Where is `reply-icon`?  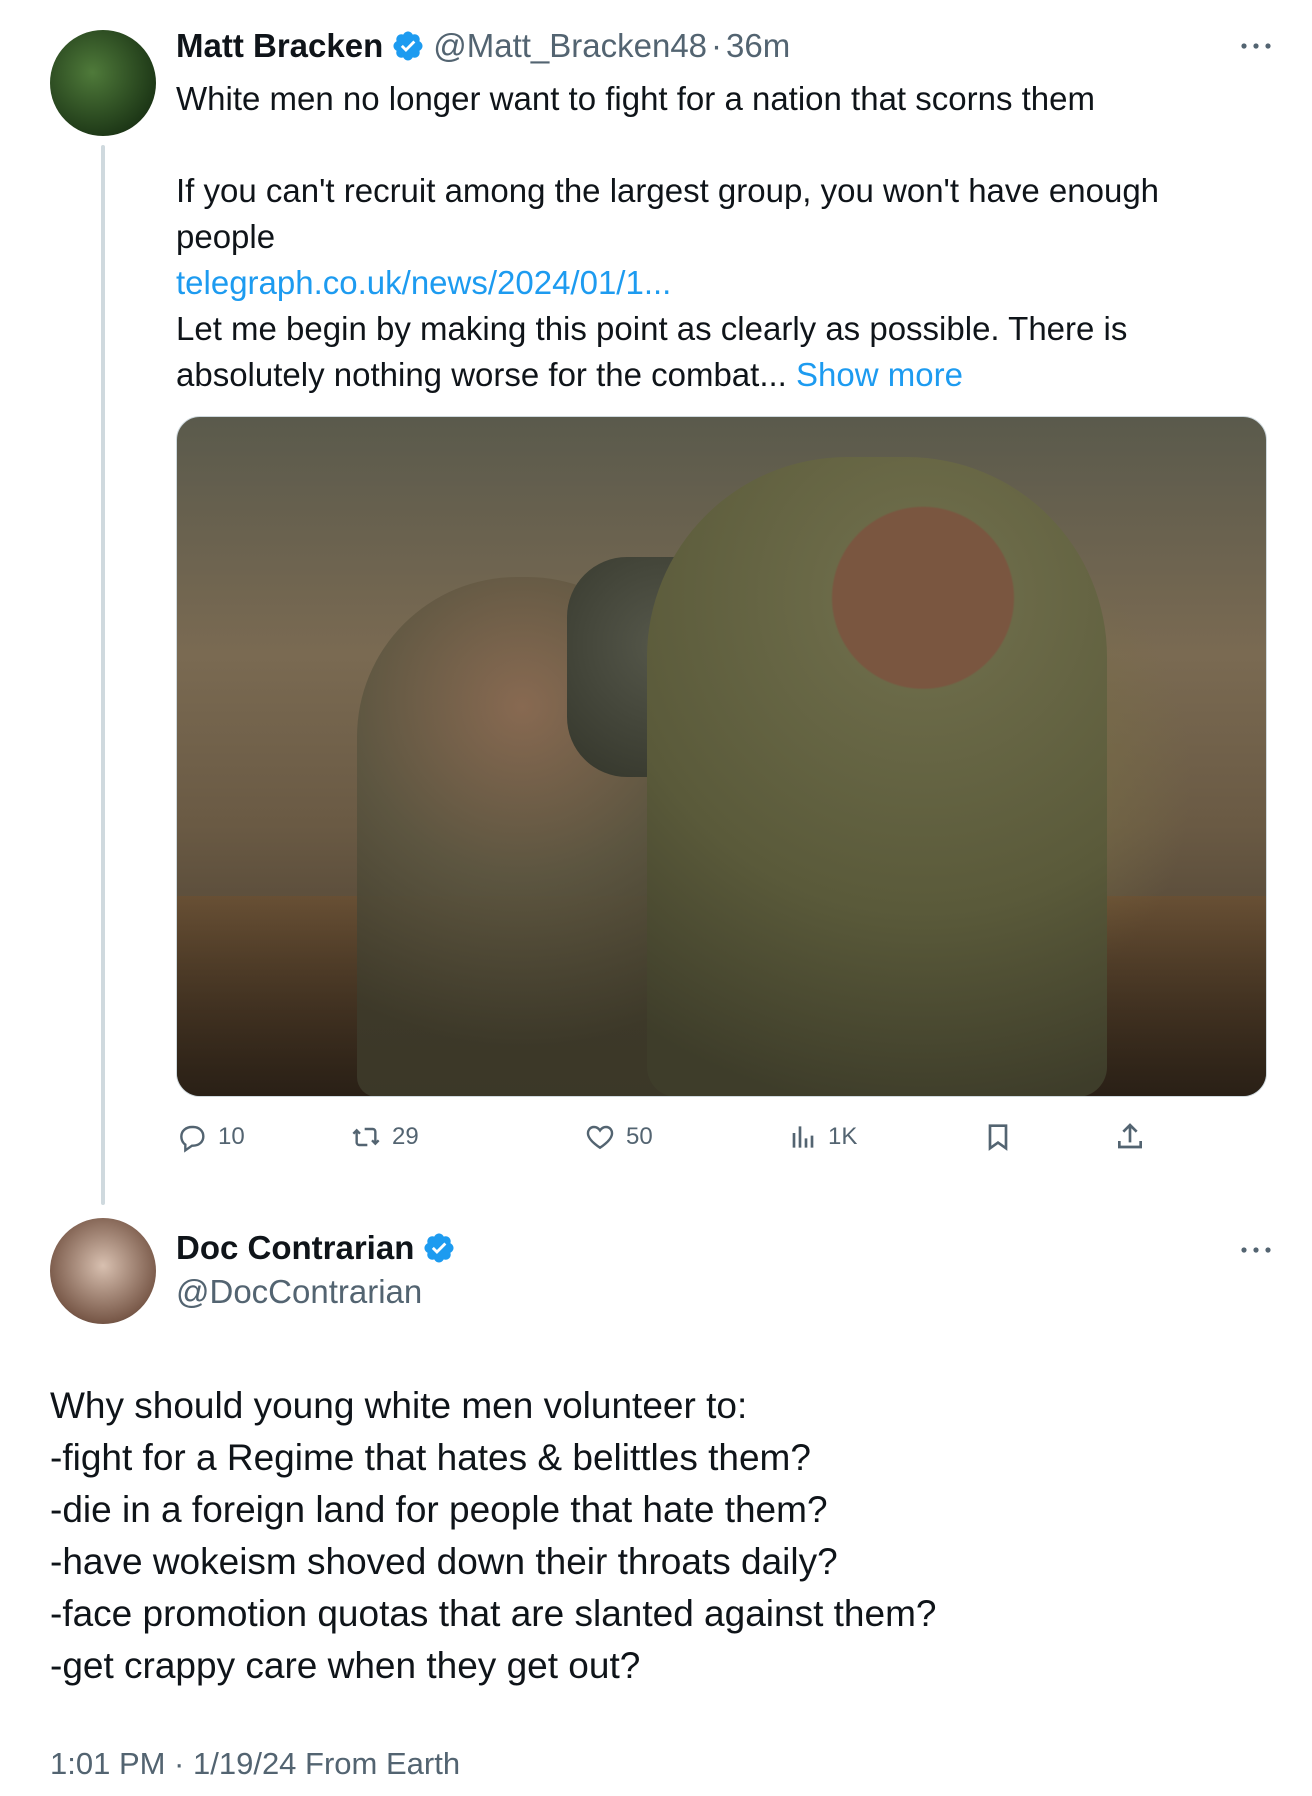
reply-icon is located at coordinates (192, 1139).